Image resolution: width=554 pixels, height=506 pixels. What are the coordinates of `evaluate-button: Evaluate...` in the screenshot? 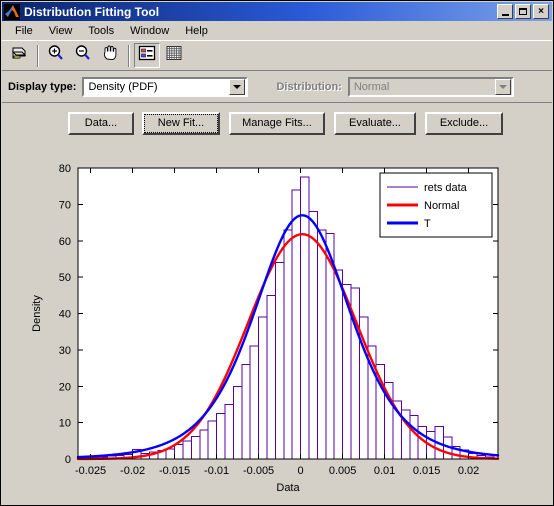 It's located at (375, 123).